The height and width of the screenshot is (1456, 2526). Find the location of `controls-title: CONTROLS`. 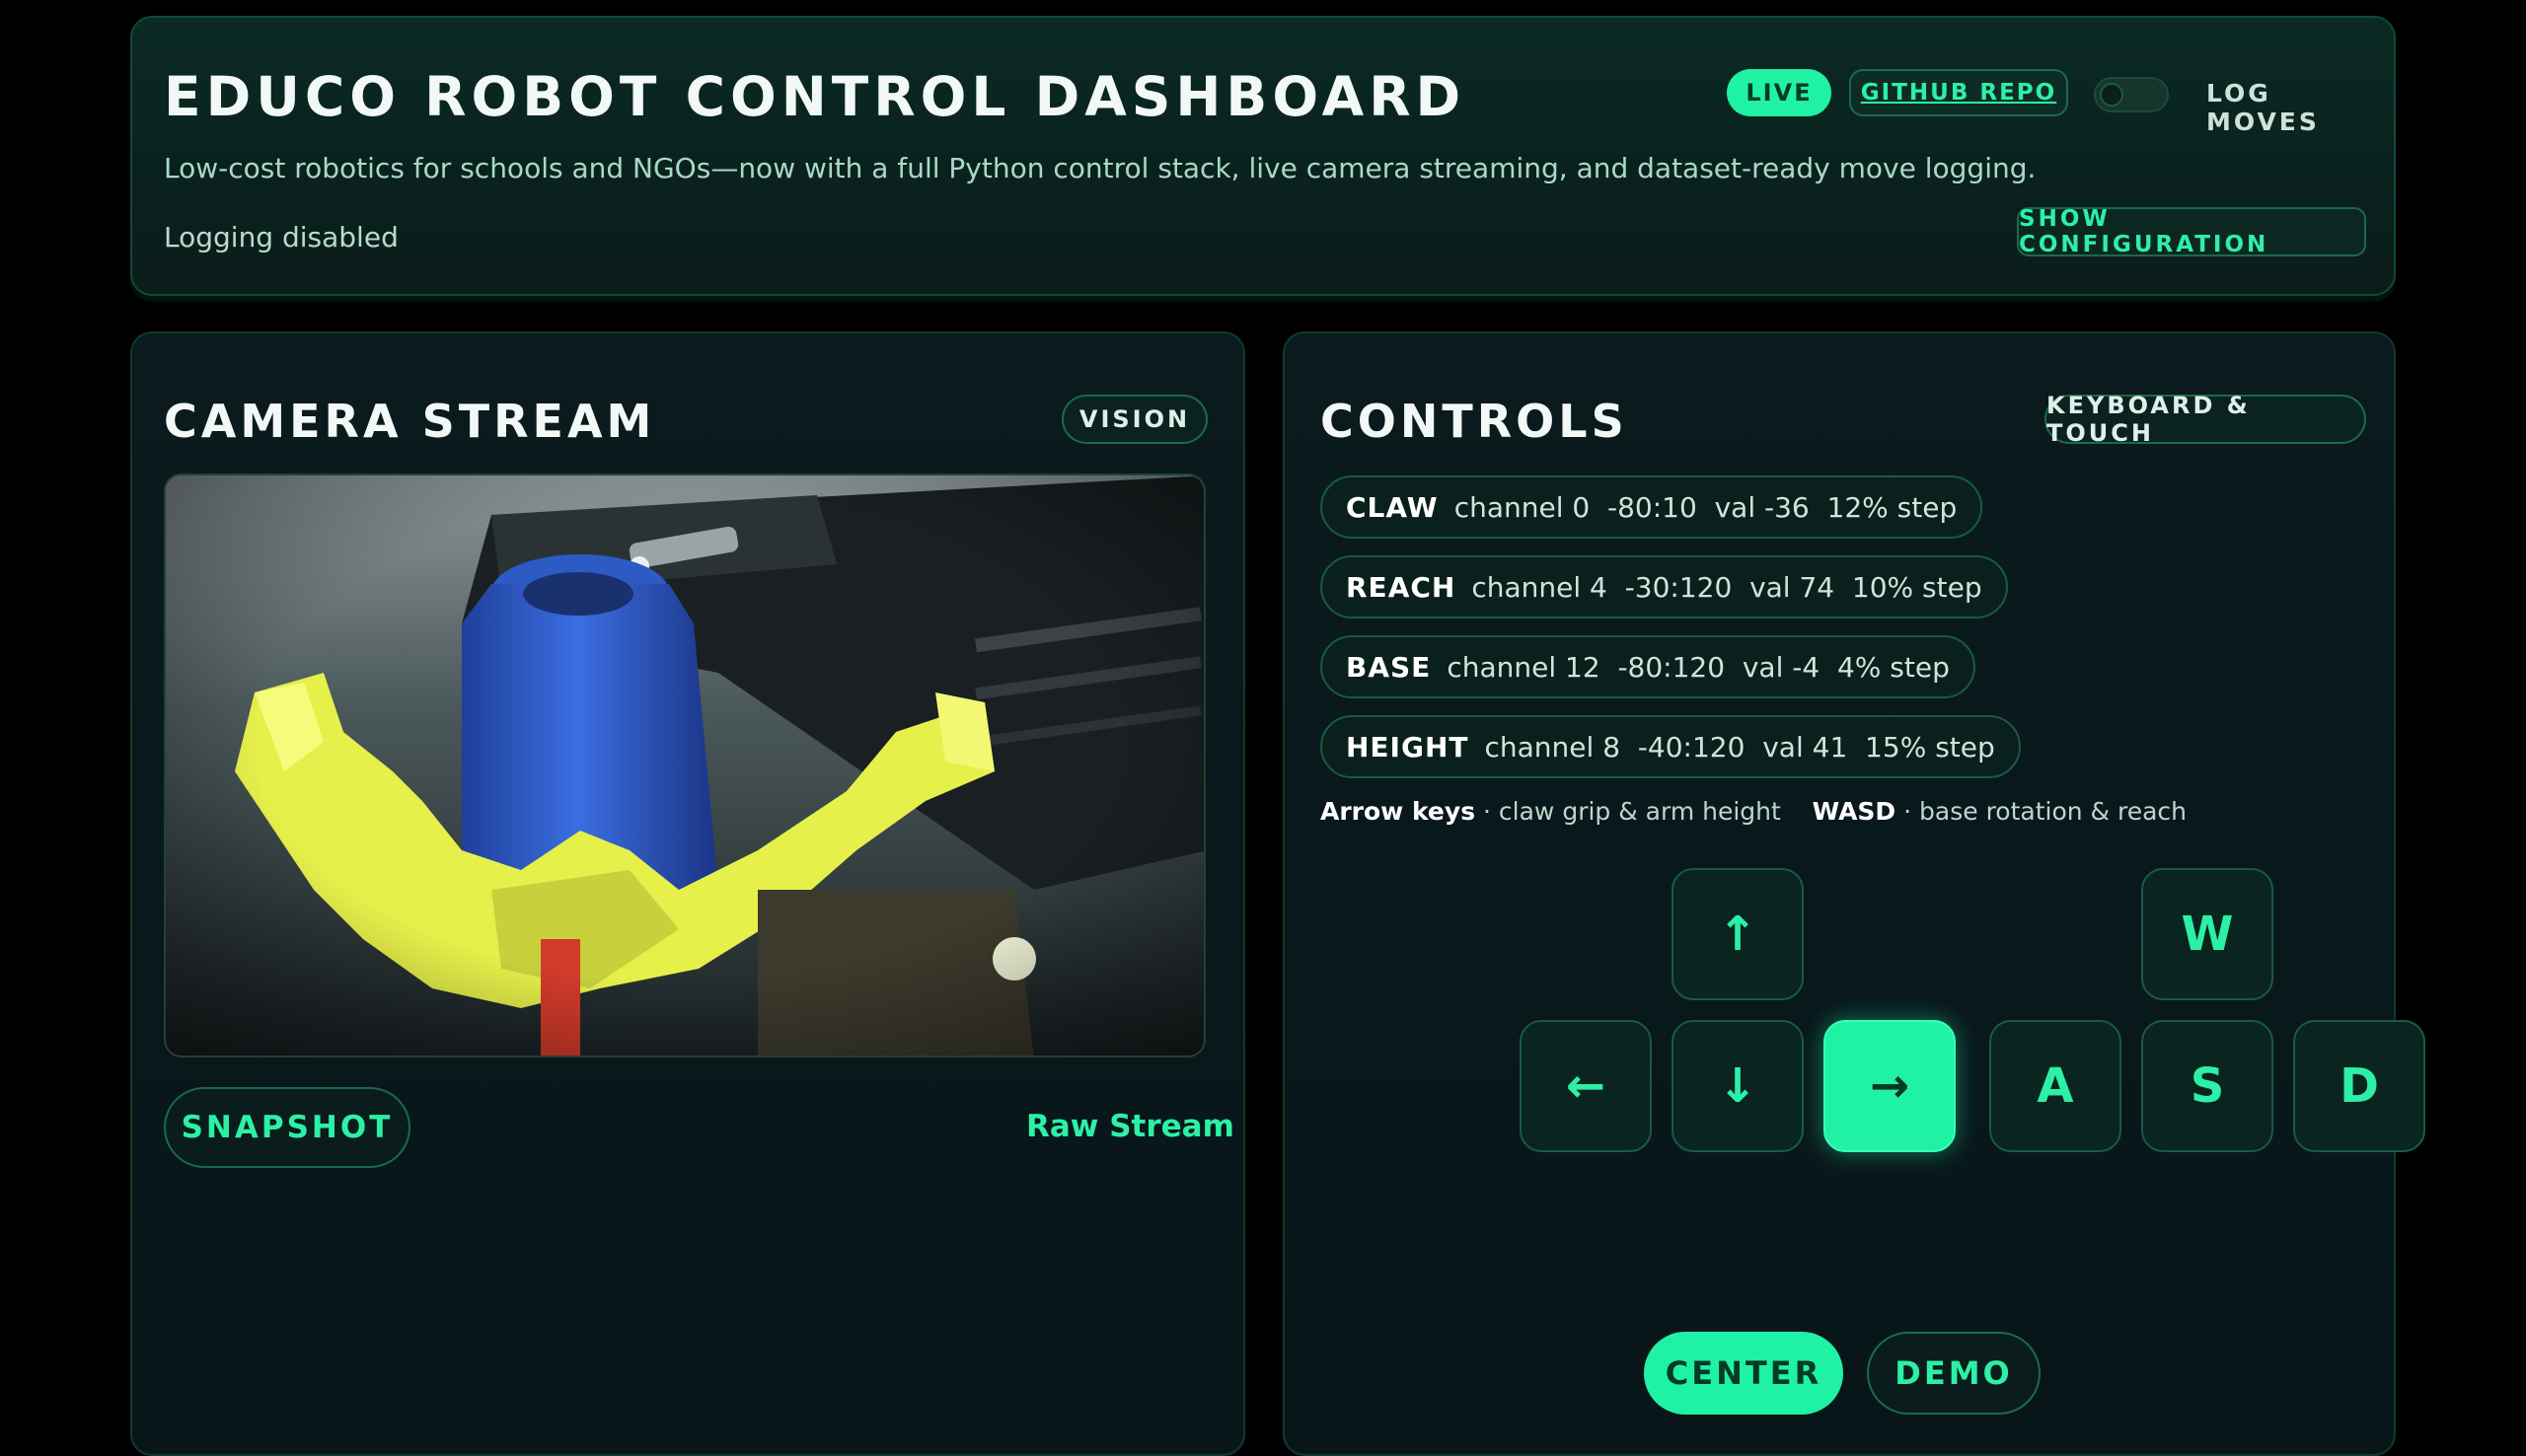

controls-title: CONTROLS is located at coordinates (1474, 421).